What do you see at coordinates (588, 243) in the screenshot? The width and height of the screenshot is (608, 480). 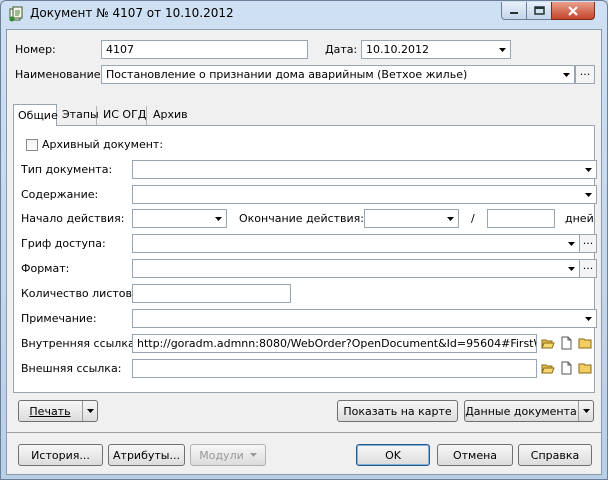 I see `access-browse-button: ···` at bounding box center [588, 243].